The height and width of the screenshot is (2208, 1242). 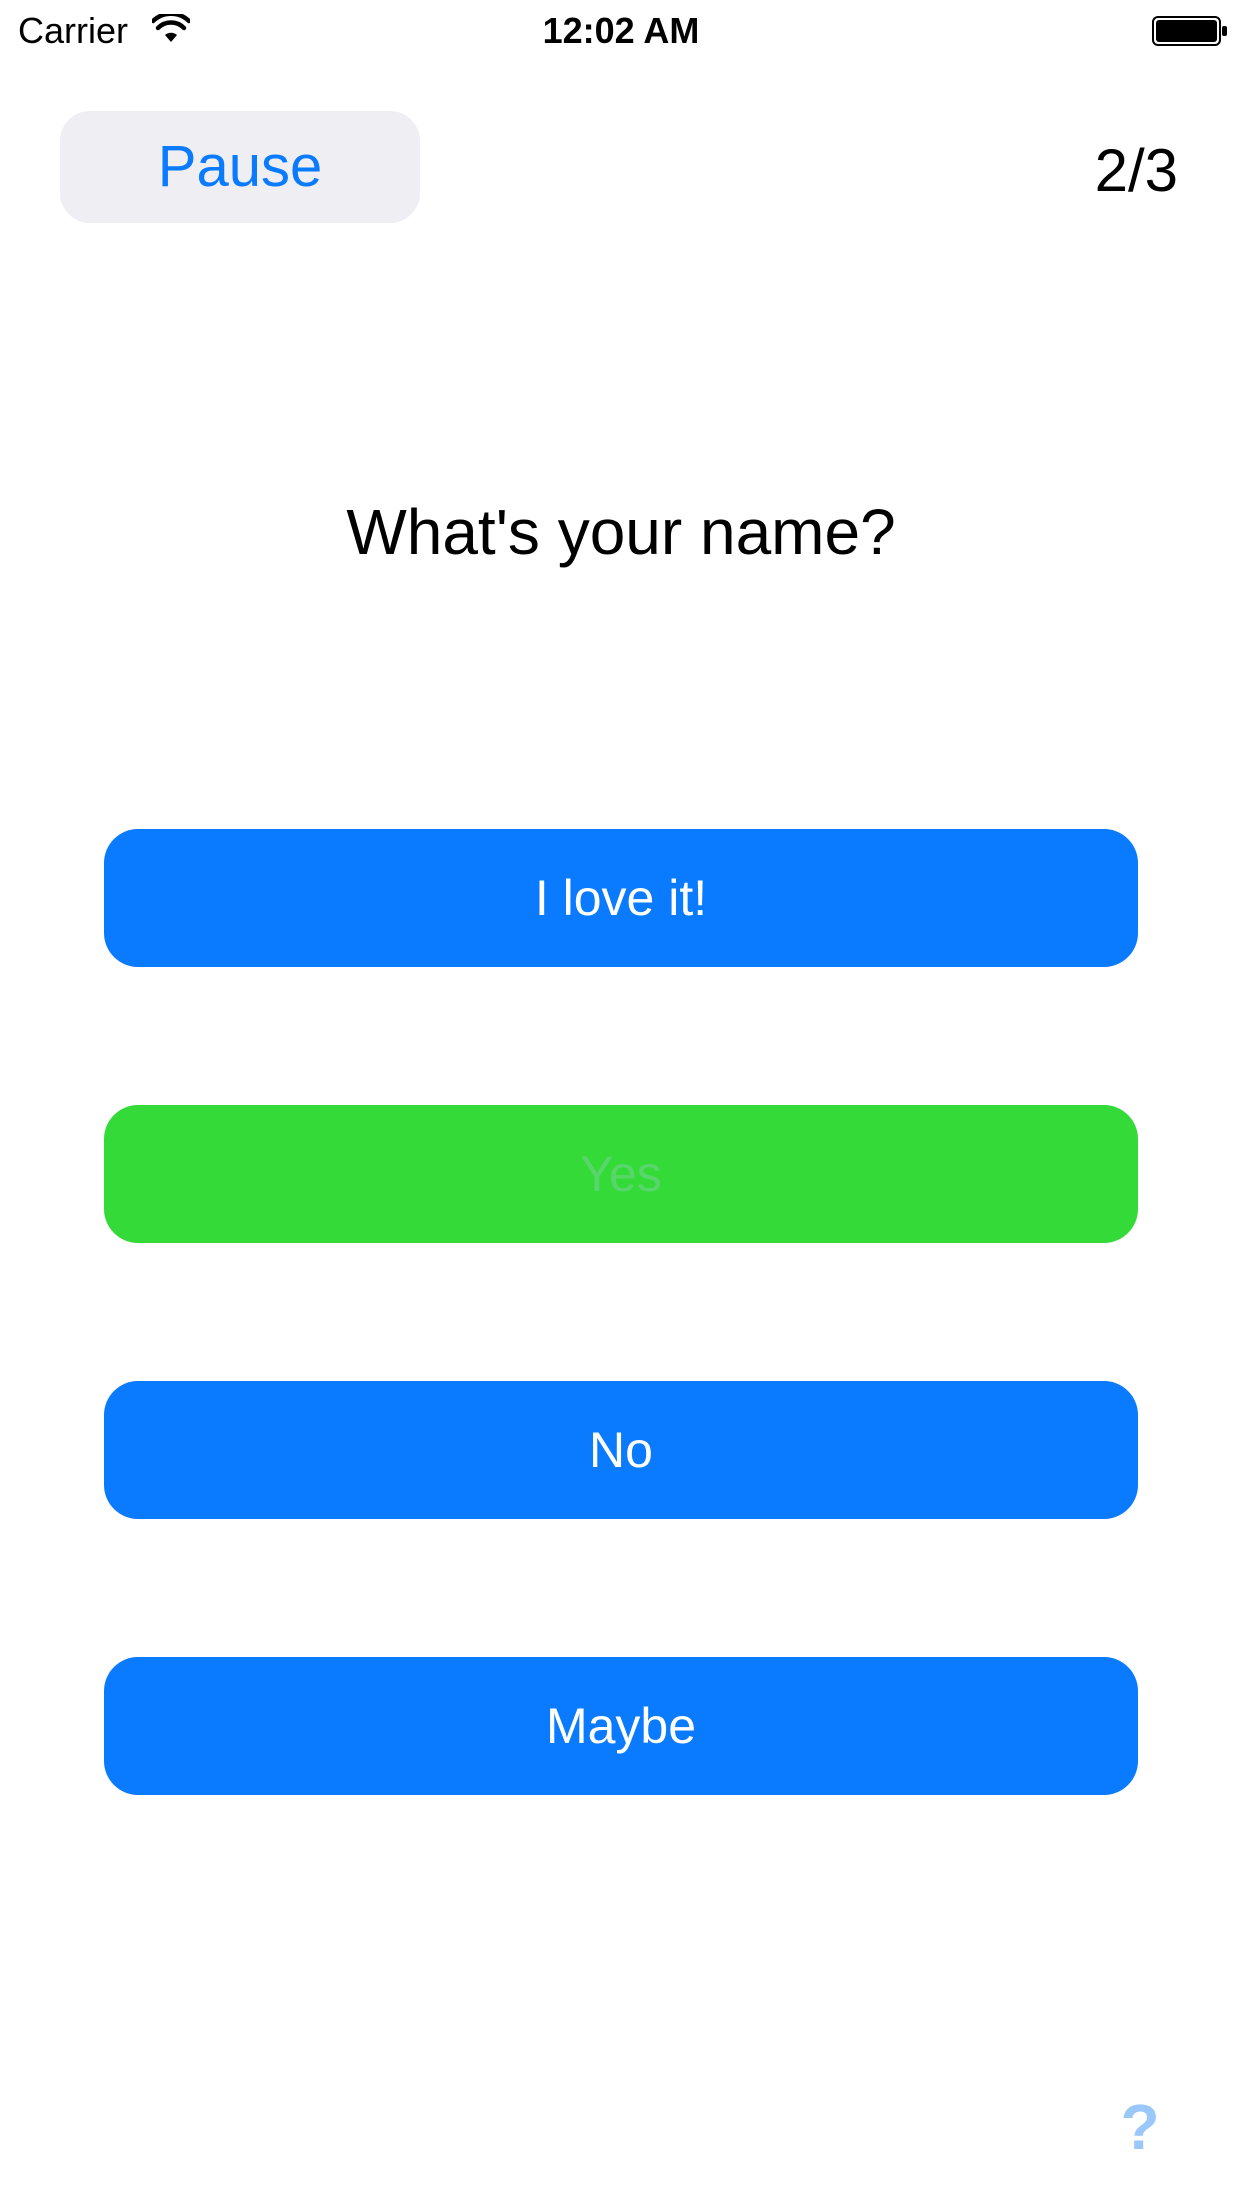 I want to click on status-time: 12:02 AM, so click(x=621, y=30).